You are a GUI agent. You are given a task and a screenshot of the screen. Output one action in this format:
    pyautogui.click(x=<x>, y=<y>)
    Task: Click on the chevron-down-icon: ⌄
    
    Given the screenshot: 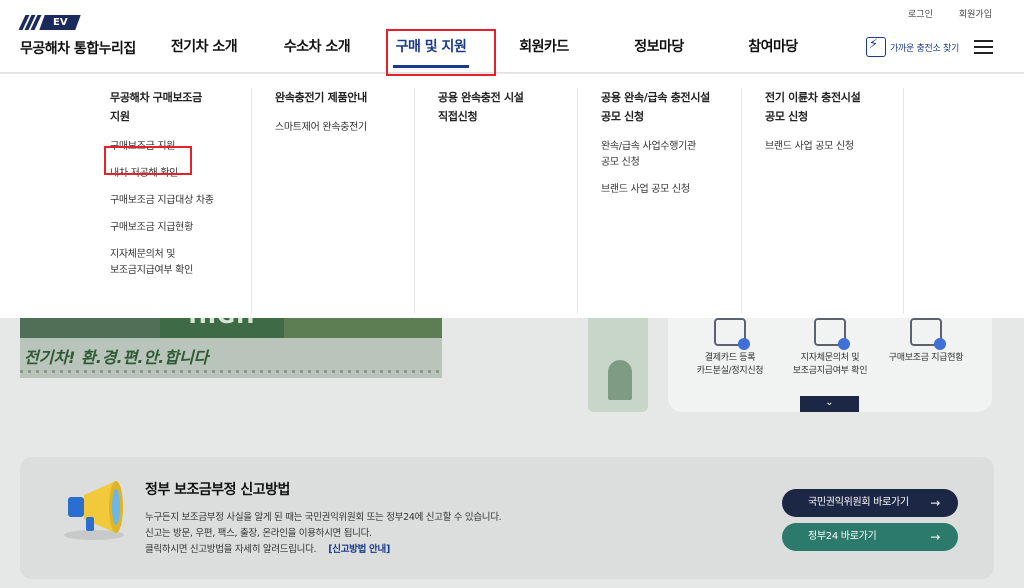 What is the action you would take?
    pyautogui.click(x=829, y=404)
    